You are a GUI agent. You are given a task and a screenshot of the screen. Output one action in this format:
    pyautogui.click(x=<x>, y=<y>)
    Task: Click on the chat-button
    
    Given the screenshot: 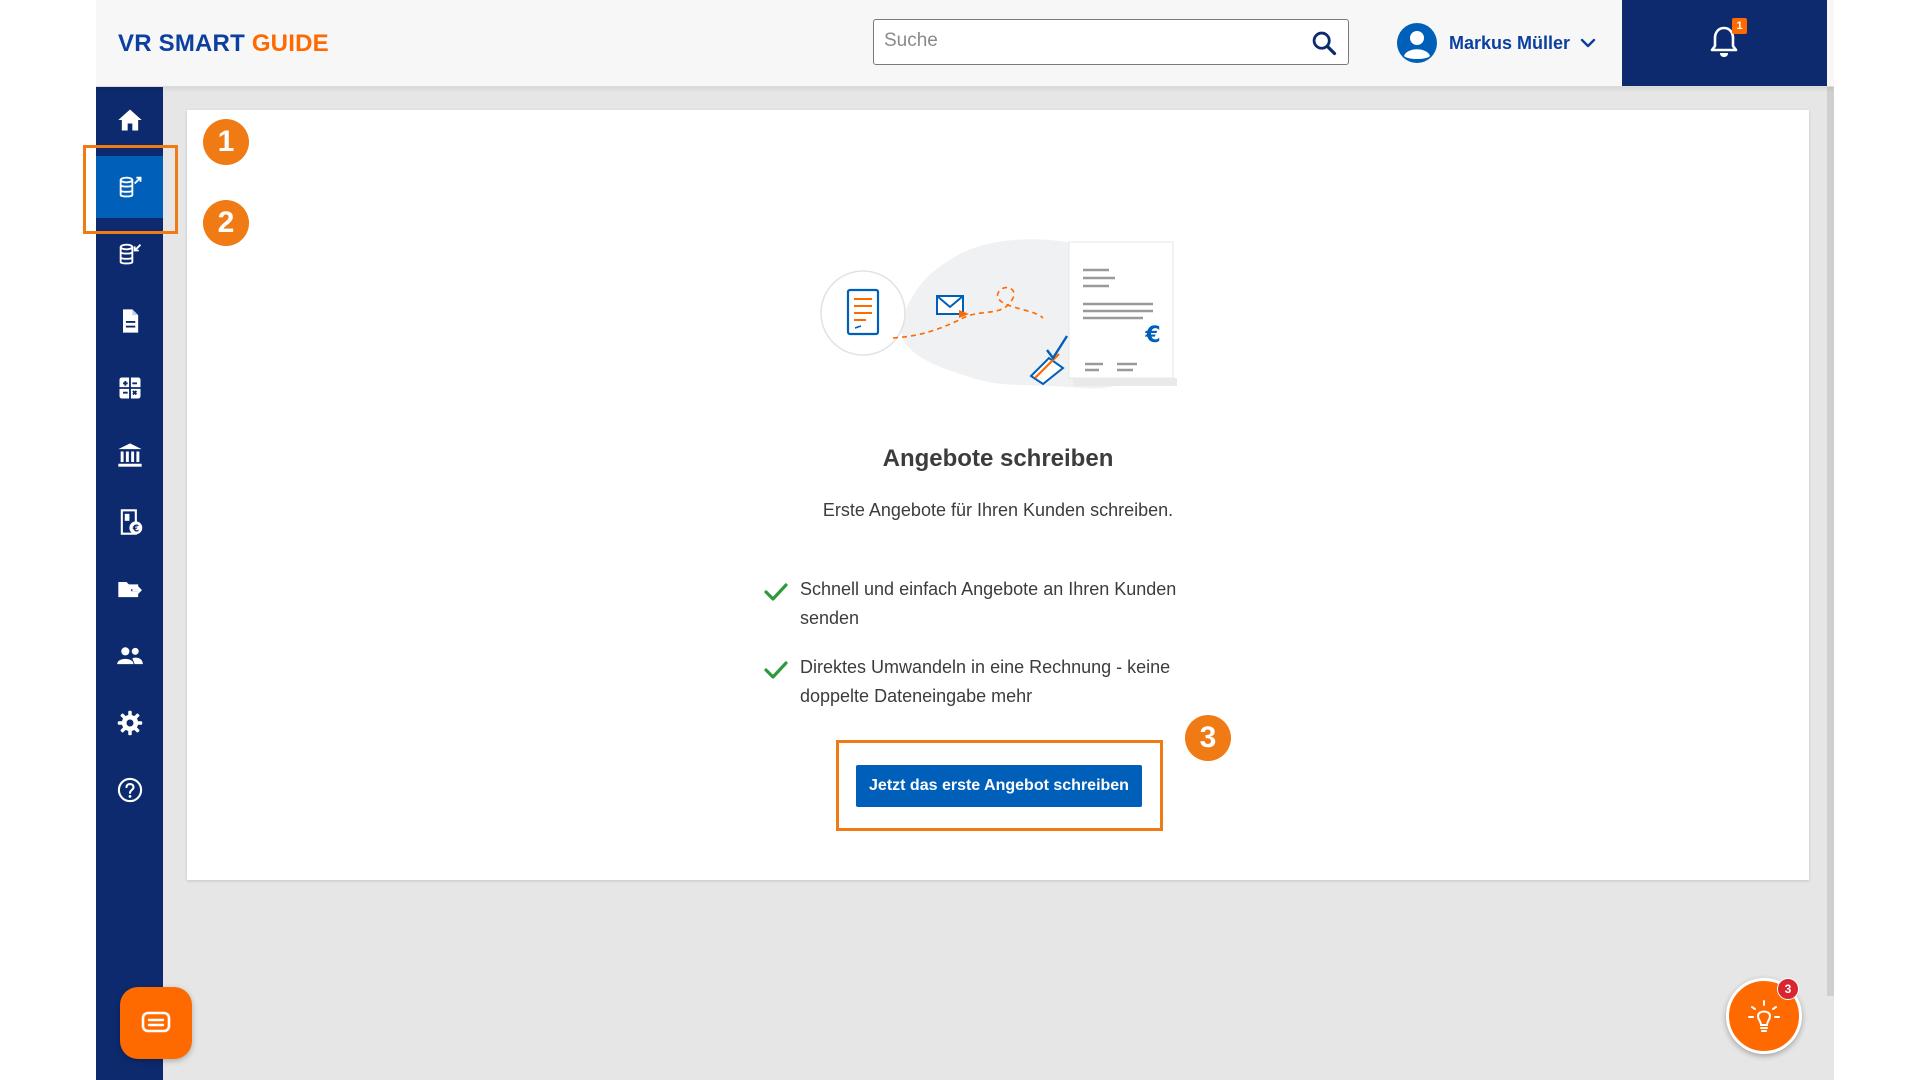 What is the action you would take?
    pyautogui.click(x=156, y=1023)
    